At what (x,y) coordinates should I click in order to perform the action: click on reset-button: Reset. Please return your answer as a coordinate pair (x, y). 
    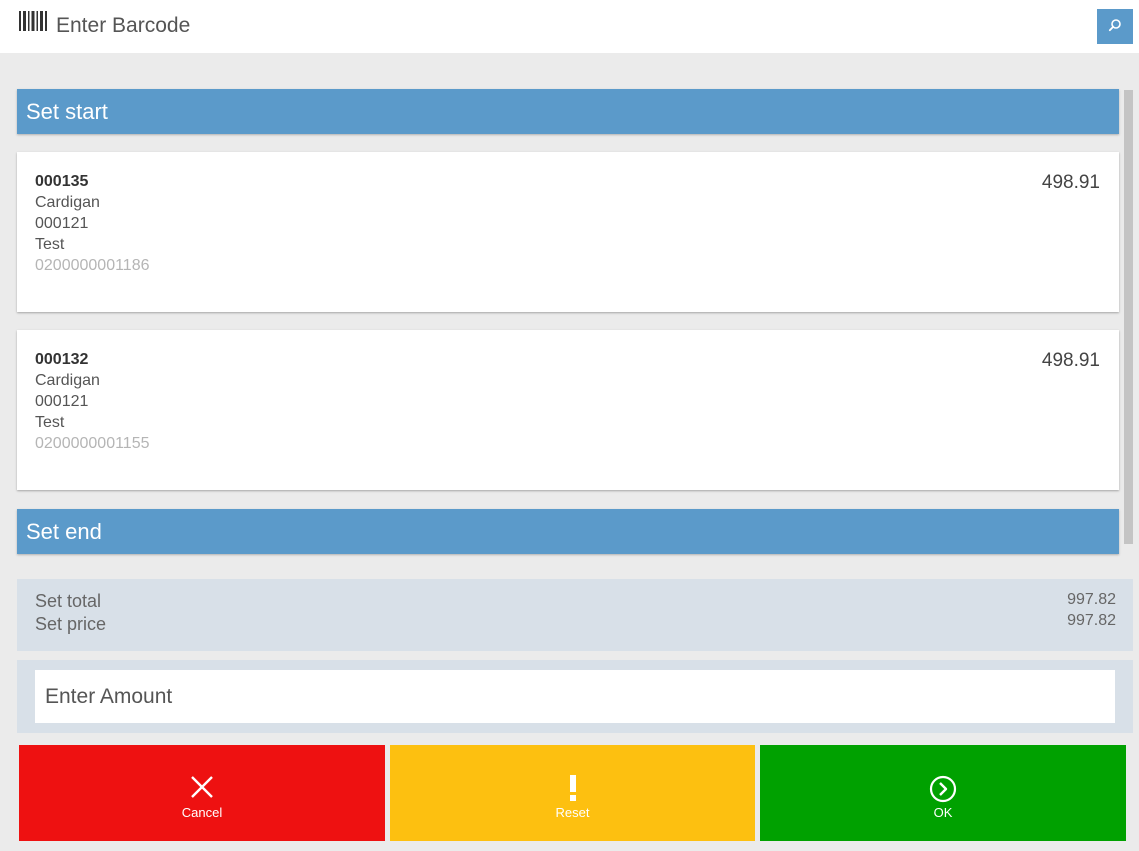
    Looking at the image, I should click on (572, 793).